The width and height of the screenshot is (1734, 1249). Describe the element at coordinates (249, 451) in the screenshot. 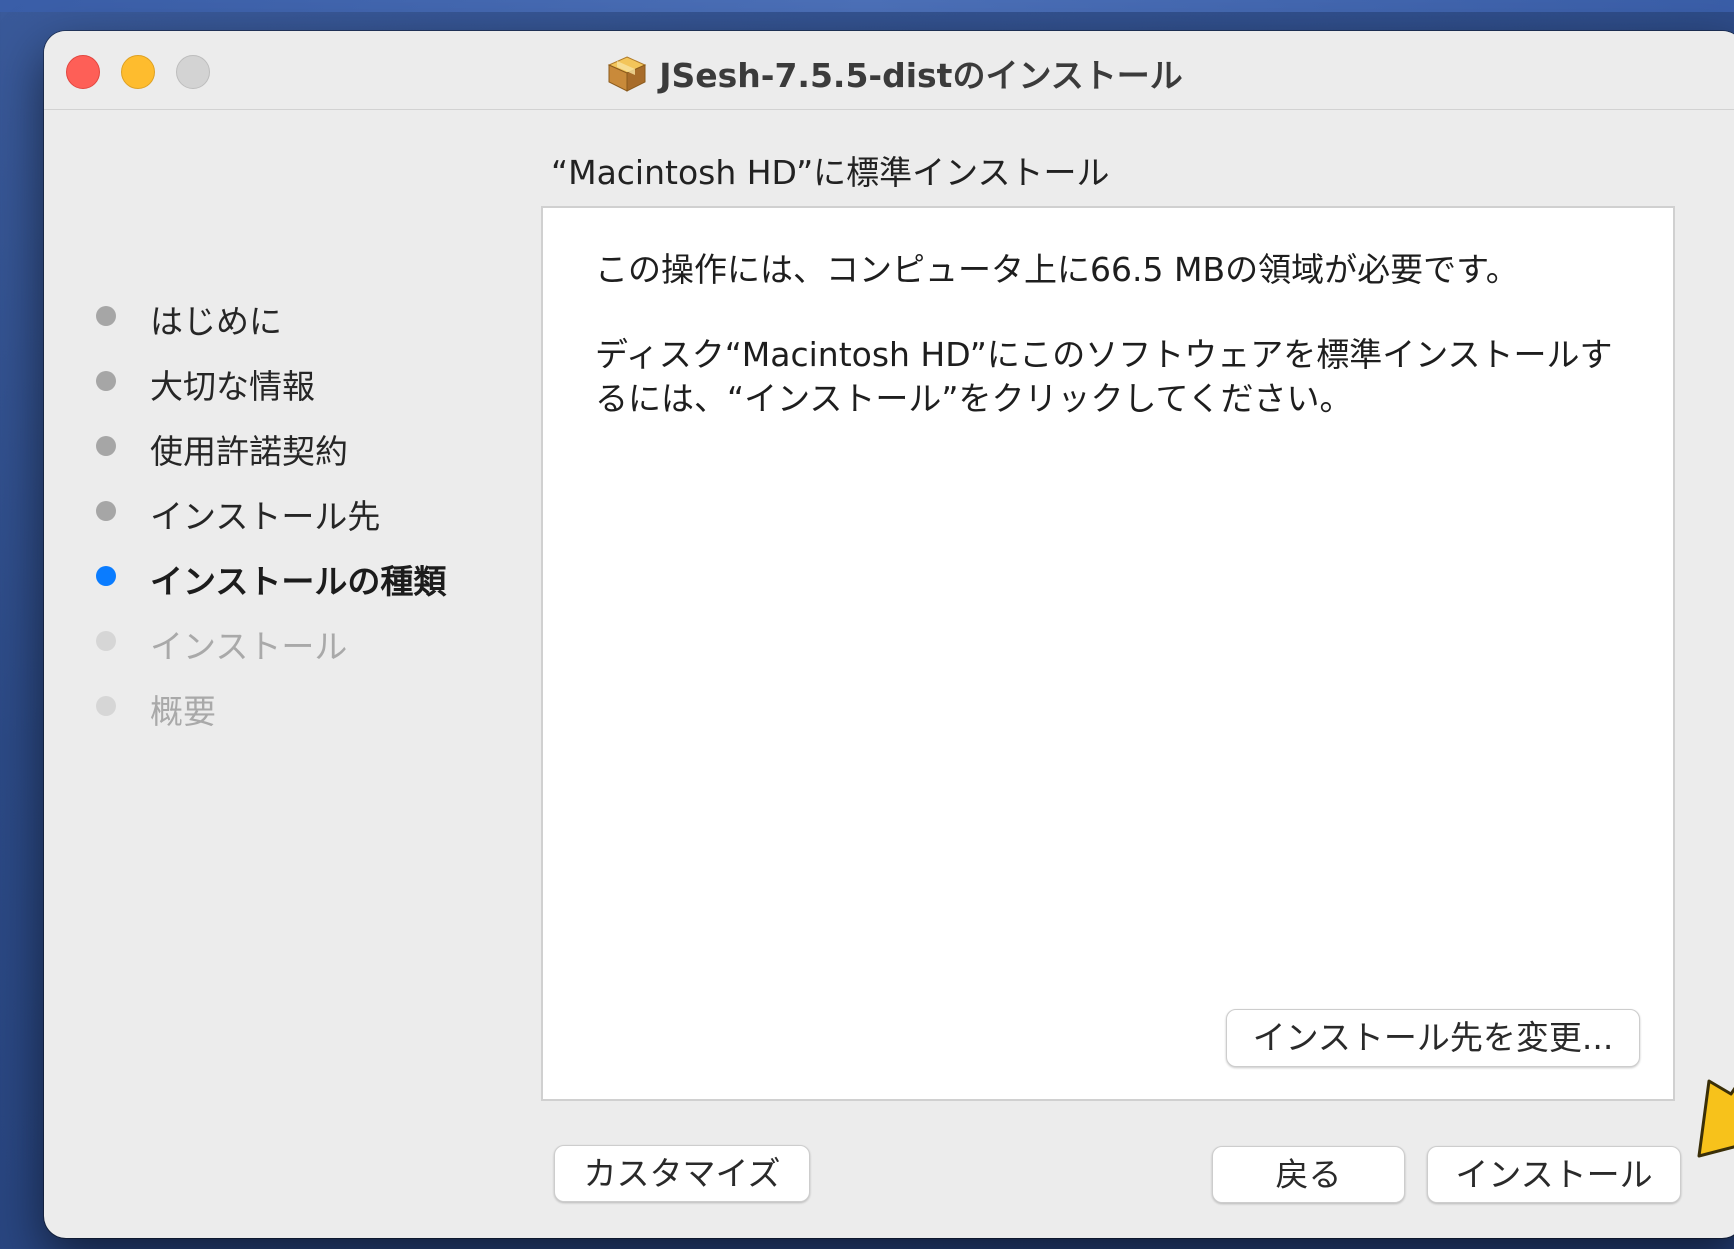

I see `step-label: 使用許諾契約` at that location.